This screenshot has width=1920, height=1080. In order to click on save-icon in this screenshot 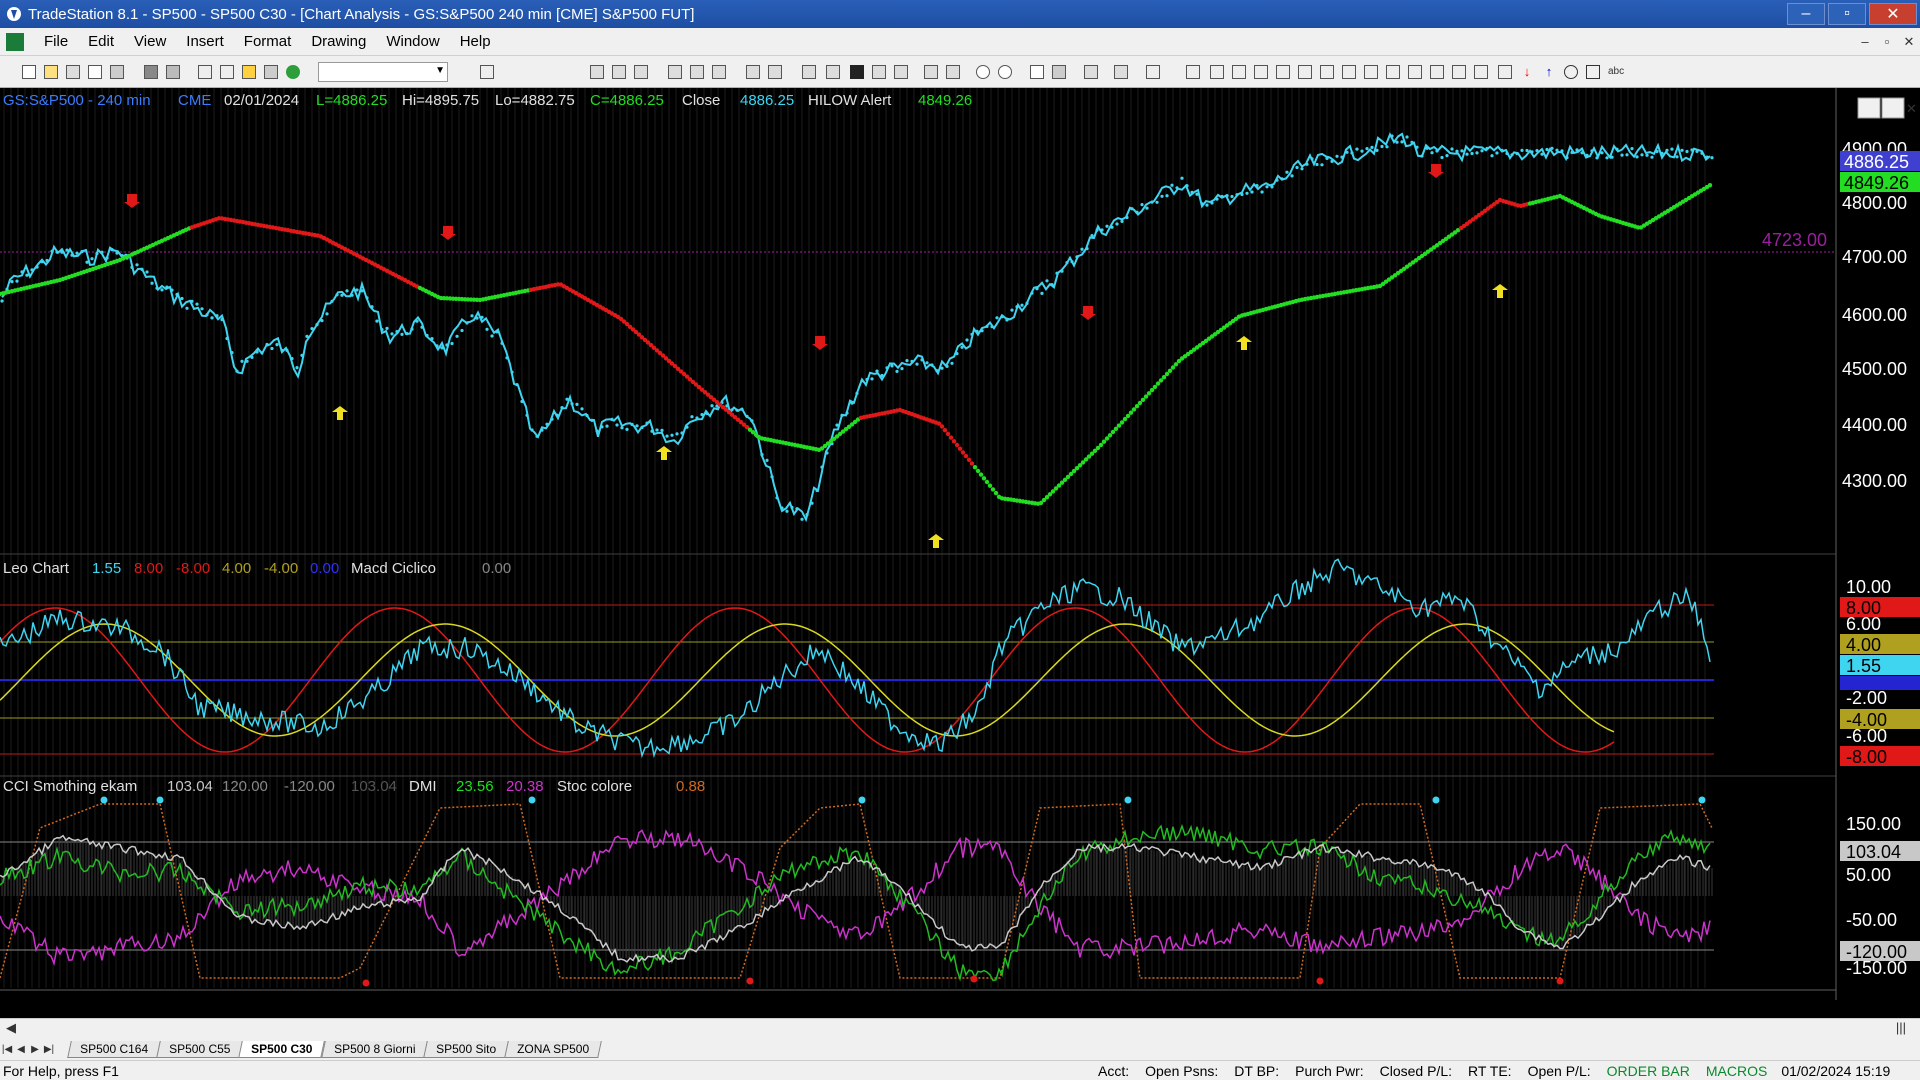, I will do `click(151, 72)`.